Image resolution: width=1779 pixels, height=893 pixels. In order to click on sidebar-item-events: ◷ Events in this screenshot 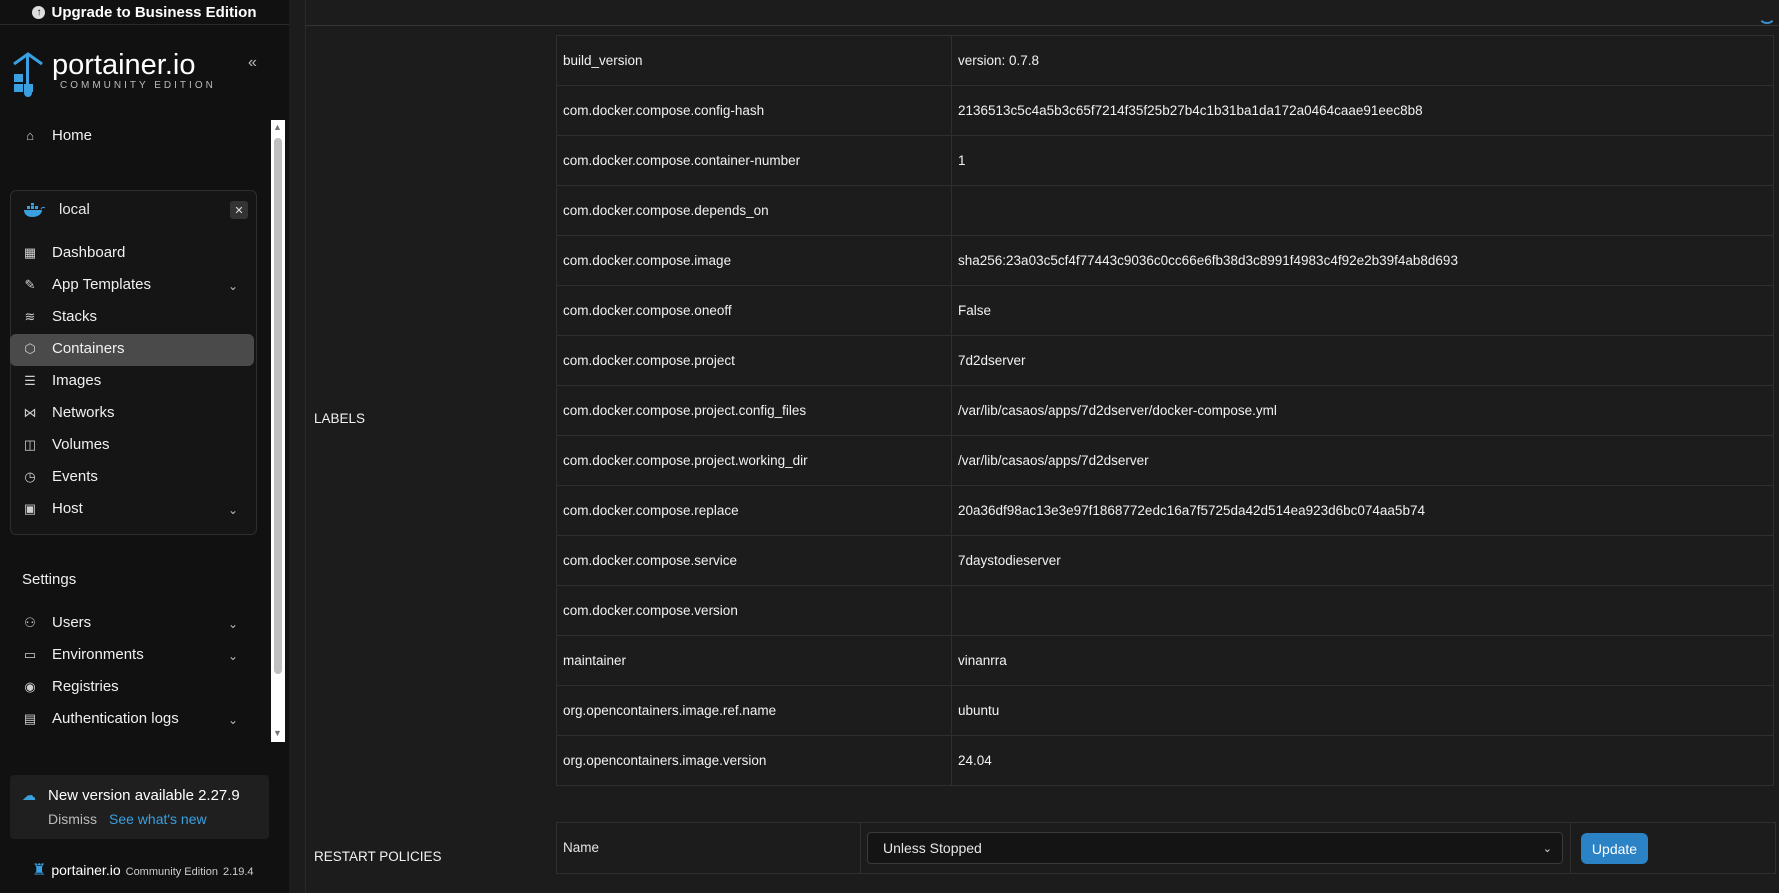, I will do `click(60, 476)`.